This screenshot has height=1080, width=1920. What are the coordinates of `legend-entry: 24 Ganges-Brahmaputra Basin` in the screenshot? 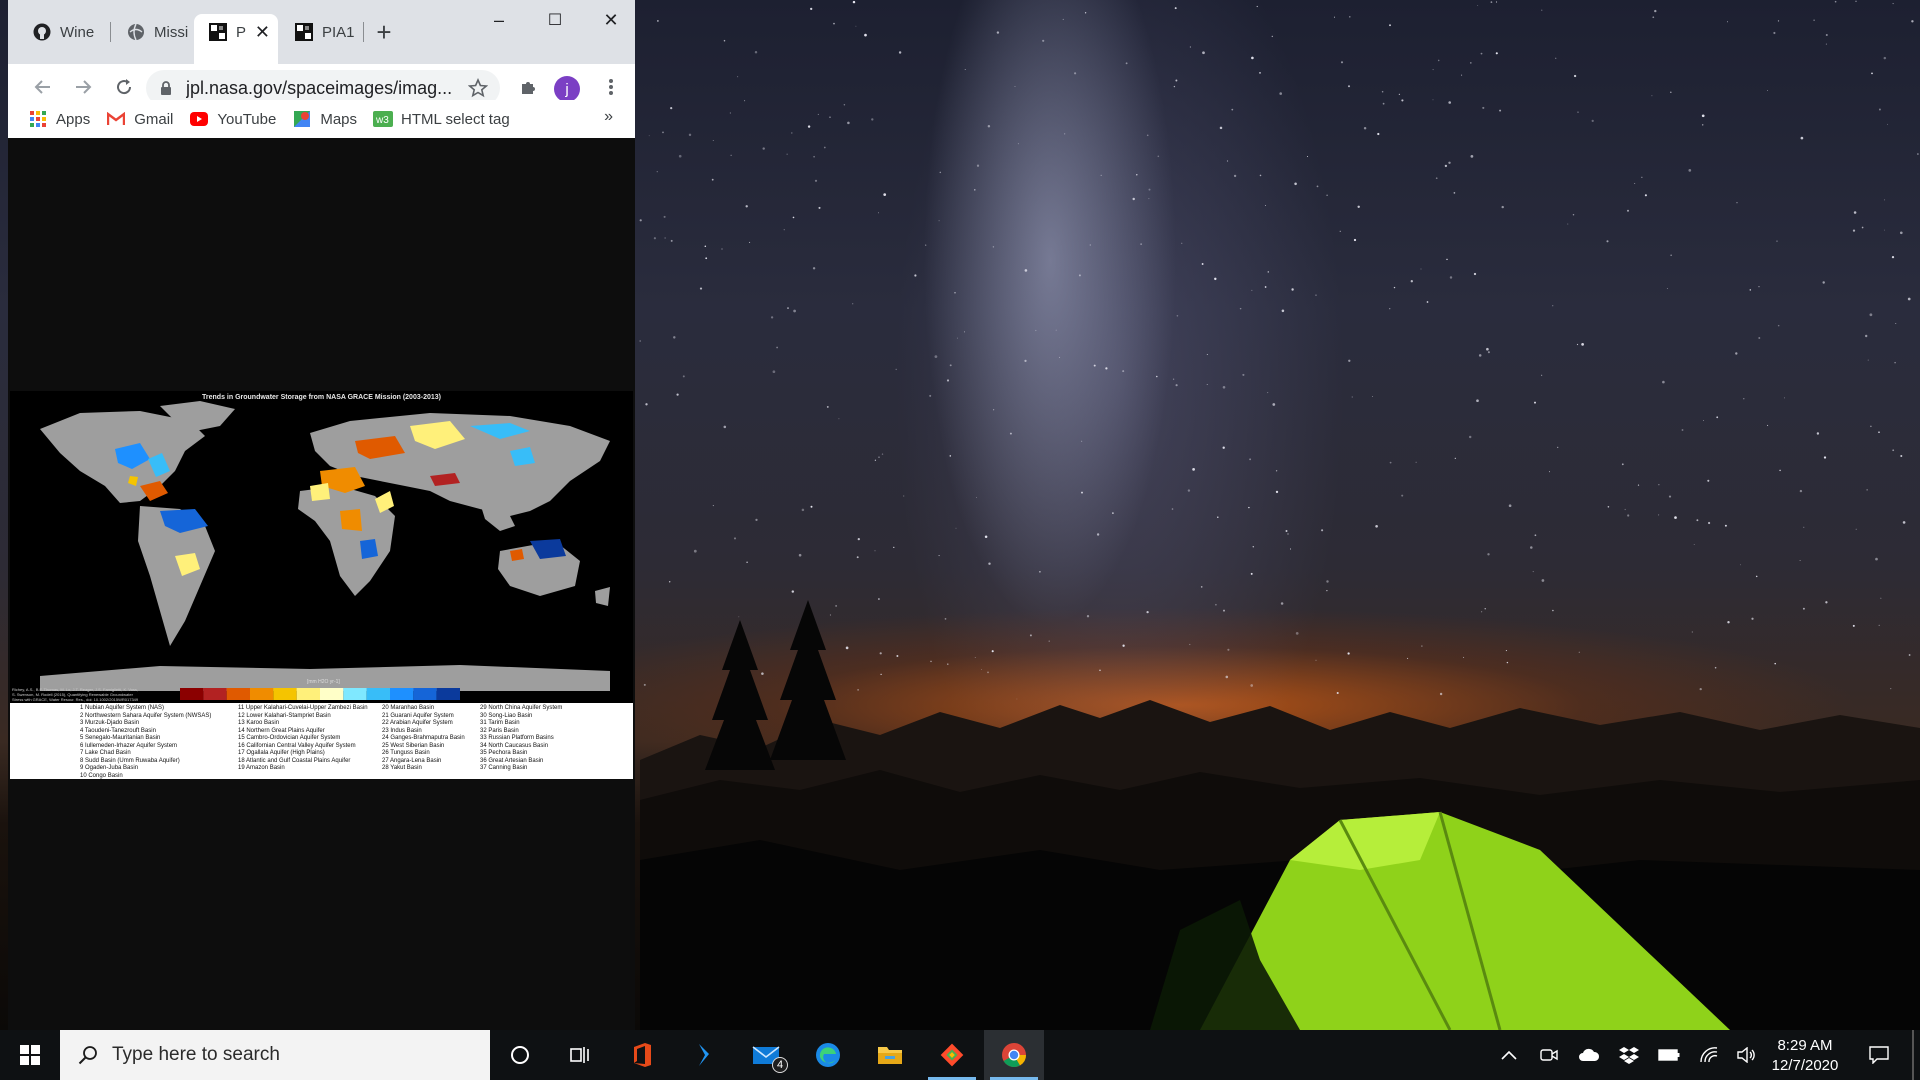 It's located at (423, 738).